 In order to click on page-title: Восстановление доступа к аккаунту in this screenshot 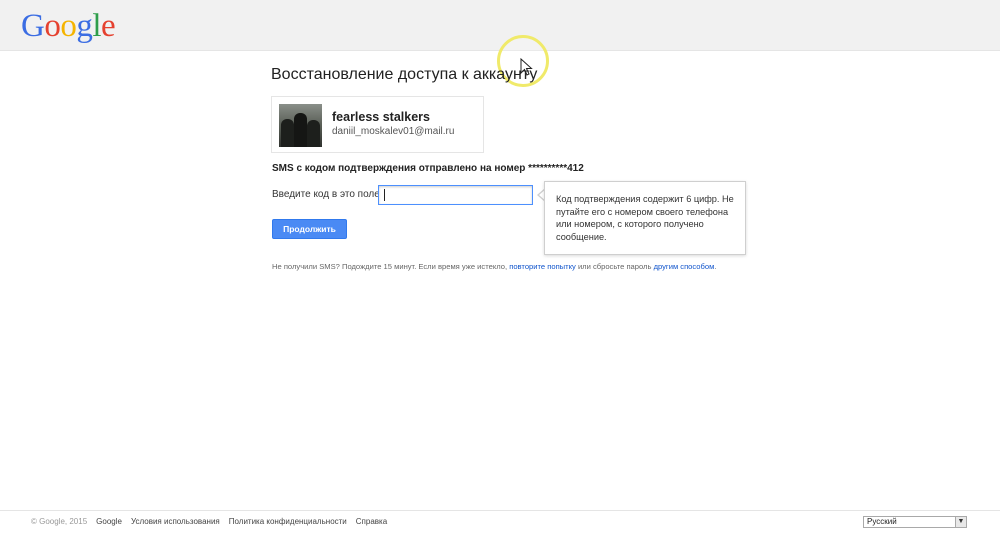, I will do `click(404, 74)`.